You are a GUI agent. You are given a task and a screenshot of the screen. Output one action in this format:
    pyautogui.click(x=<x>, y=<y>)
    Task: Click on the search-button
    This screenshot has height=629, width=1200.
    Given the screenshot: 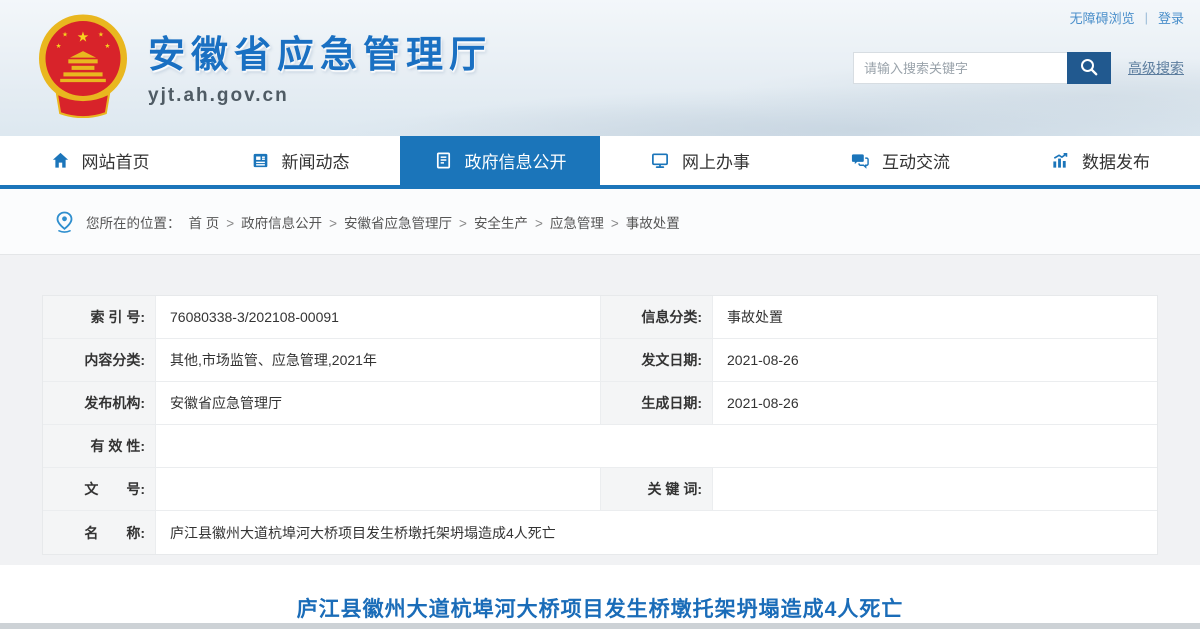 What is the action you would take?
    pyautogui.click(x=1089, y=68)
    